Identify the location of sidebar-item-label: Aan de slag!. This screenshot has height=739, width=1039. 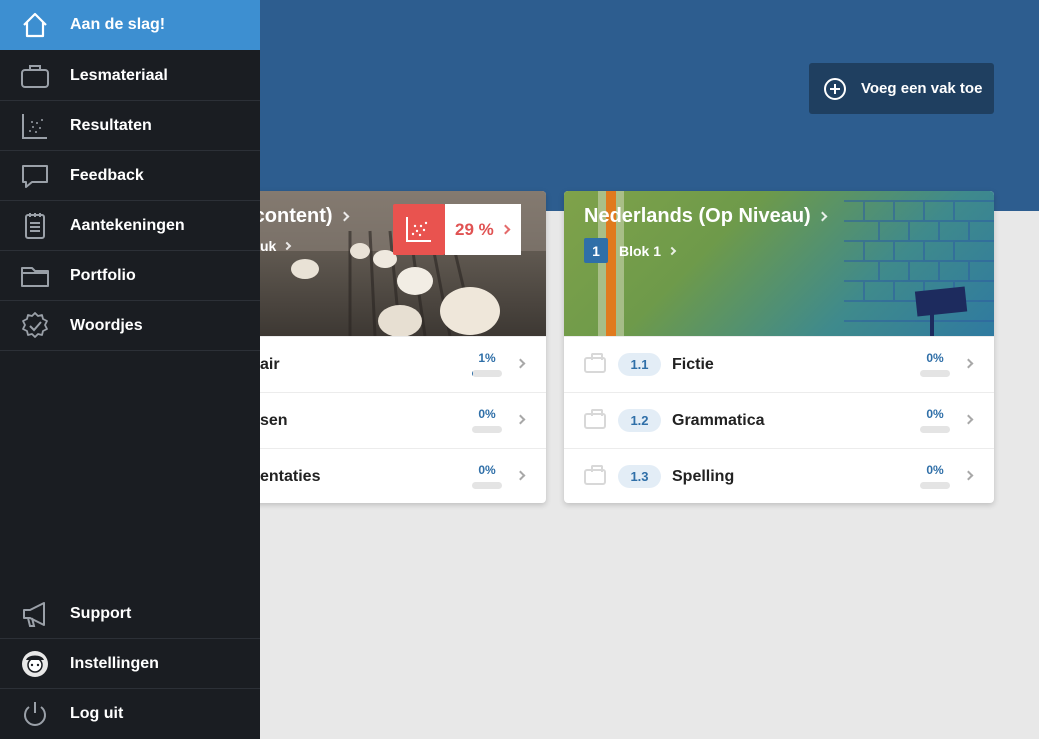
(118, 24).